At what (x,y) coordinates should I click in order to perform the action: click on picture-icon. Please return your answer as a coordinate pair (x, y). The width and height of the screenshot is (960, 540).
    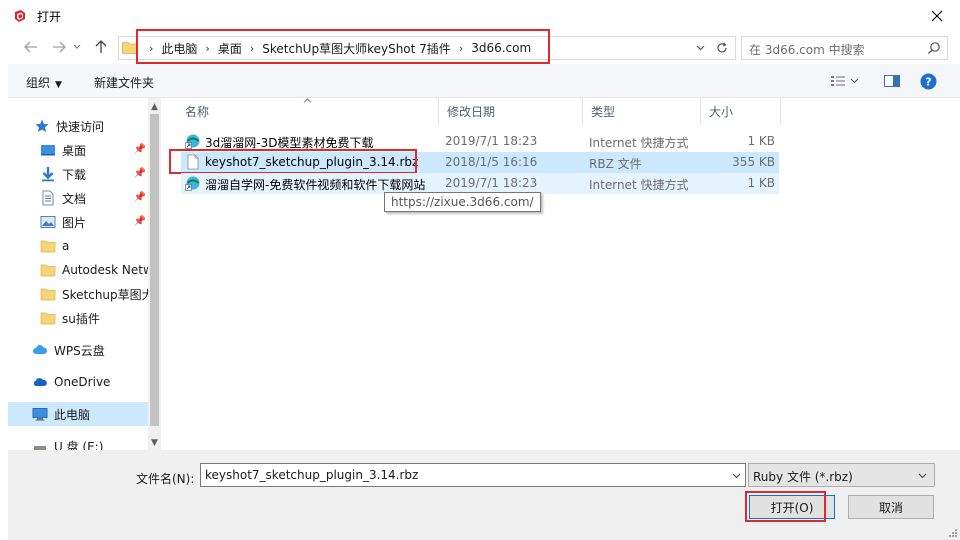
    Looking at the image, I should click on (48, 222).